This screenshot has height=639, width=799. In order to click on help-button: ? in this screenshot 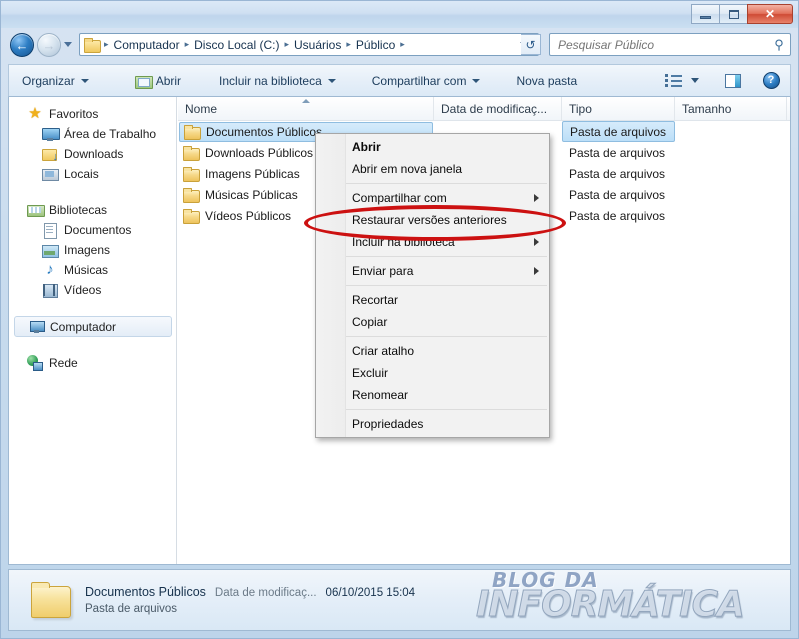, I will do `click(771, 80)`.